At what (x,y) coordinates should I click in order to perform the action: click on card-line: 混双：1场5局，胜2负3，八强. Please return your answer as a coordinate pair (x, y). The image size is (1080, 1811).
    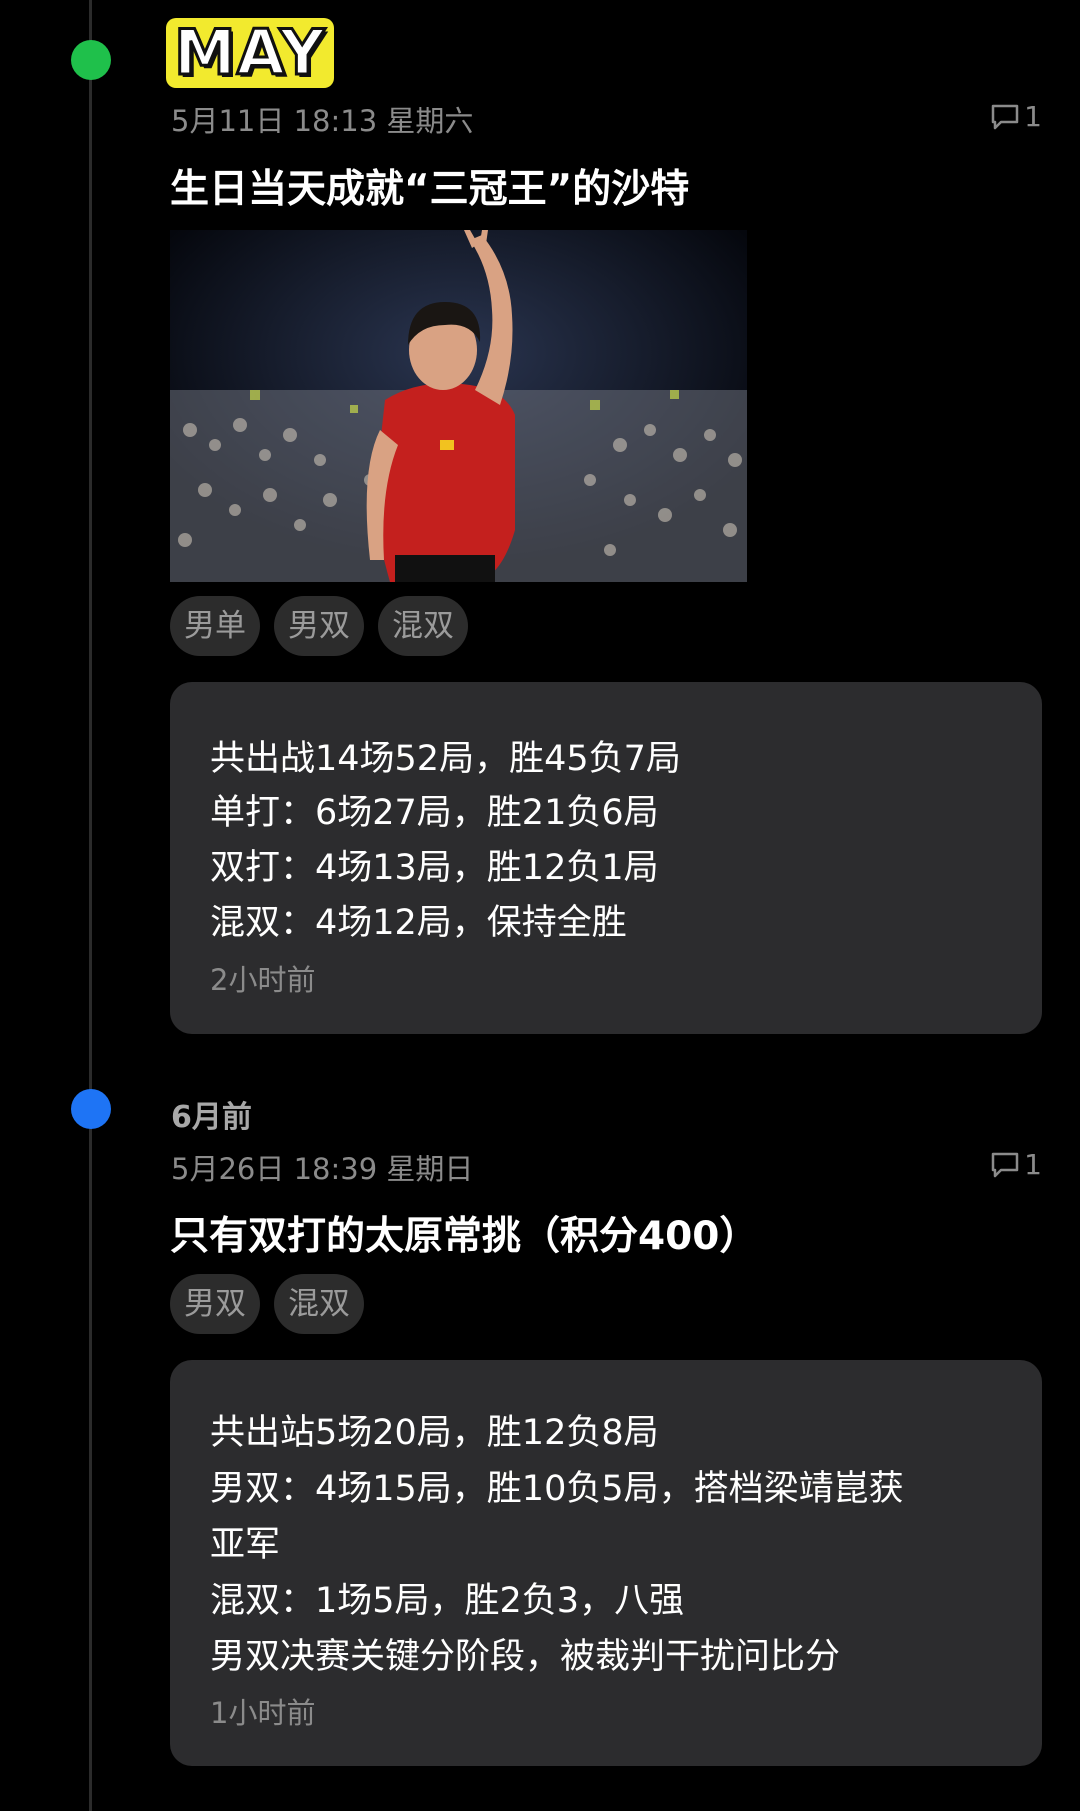
    Looking at the image, I should click on (447, 1601).